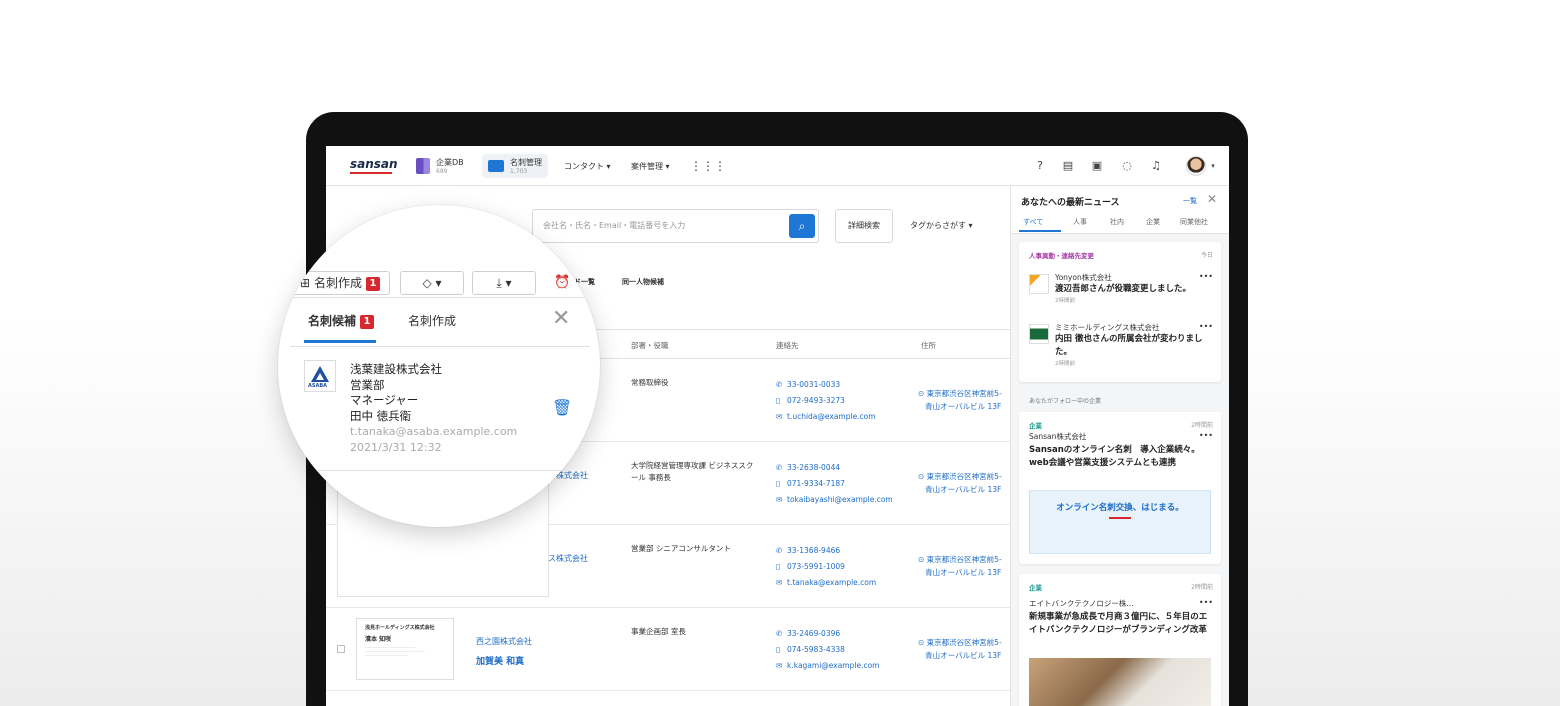 This screenshot has height=706, width=1560. What do you see at coordinates (1194, 222) in the screenshot?
I see `news-tab-competitors: 同業他社` at bounding box center [1194, 222].